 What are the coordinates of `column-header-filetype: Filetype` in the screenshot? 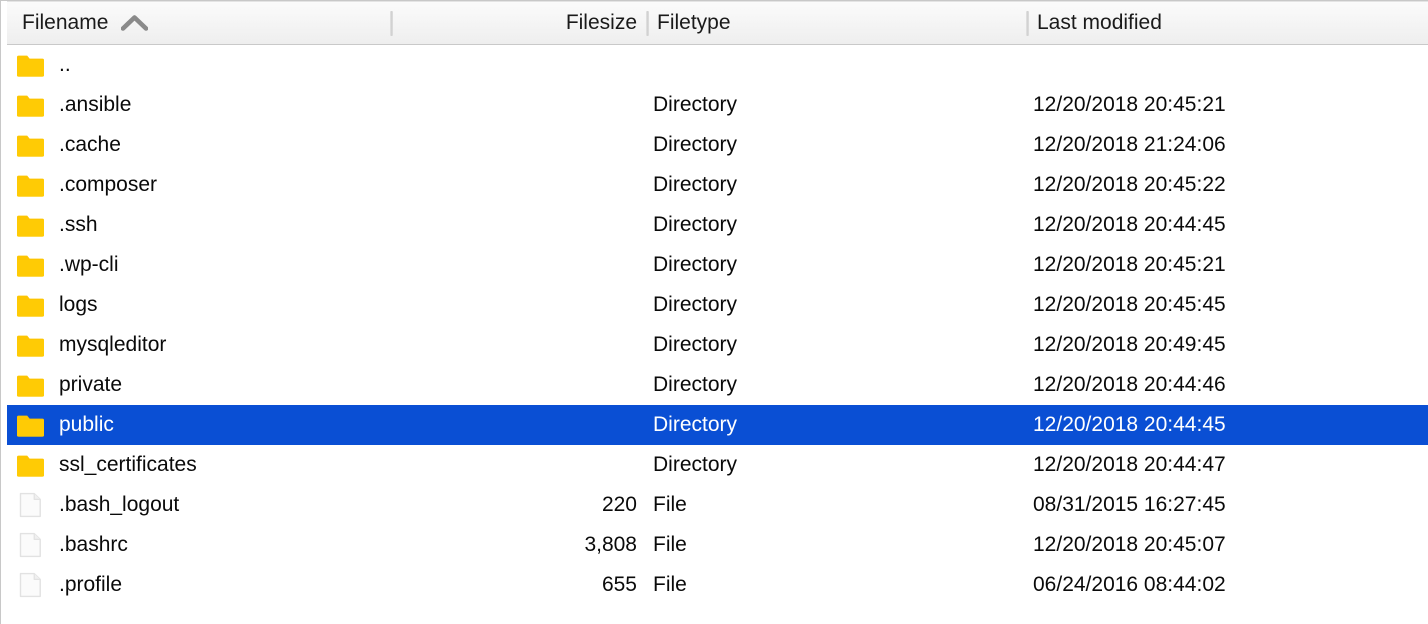 It's located at (836, 23).